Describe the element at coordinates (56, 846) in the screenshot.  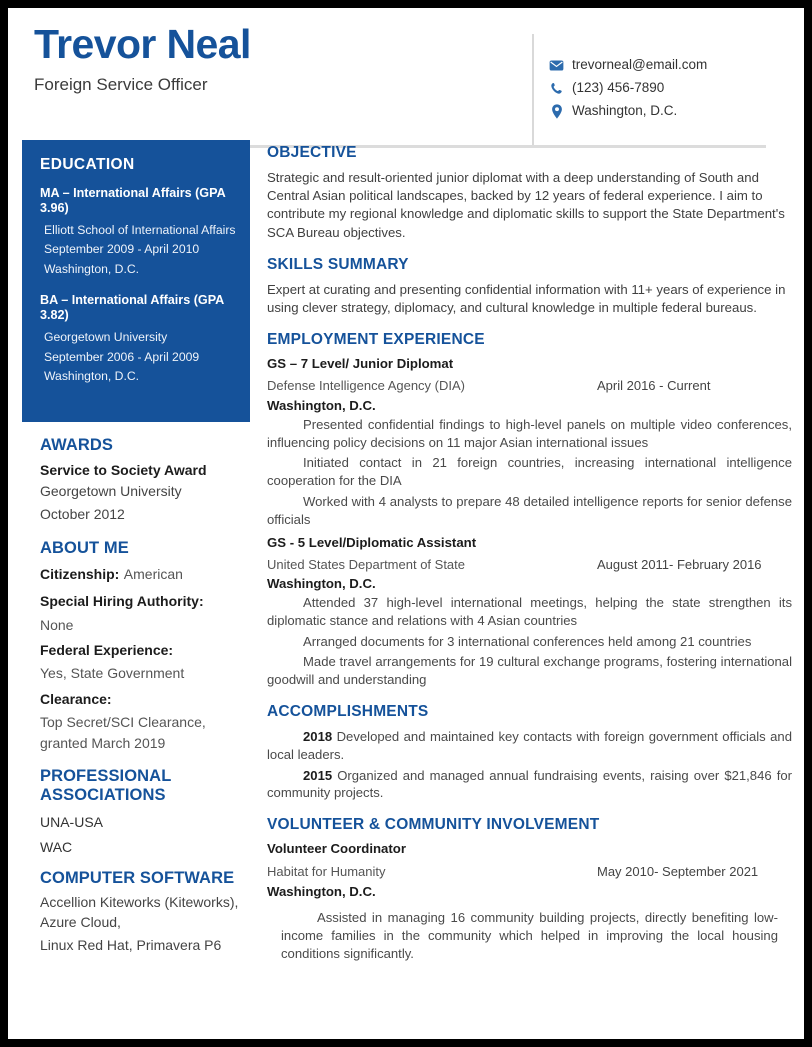
I see `list-item: WAC` at that location.